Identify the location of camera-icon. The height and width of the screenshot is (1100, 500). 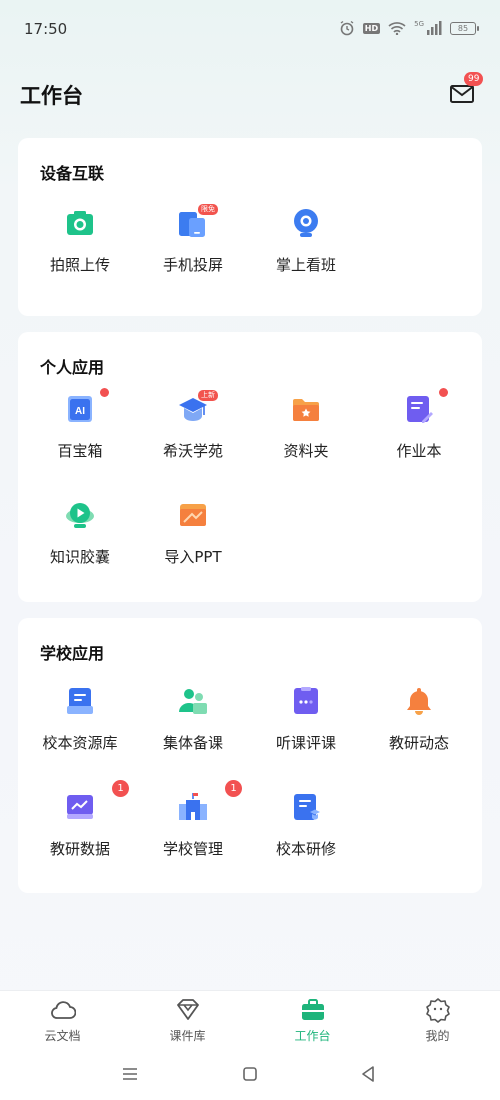
(80, 223).